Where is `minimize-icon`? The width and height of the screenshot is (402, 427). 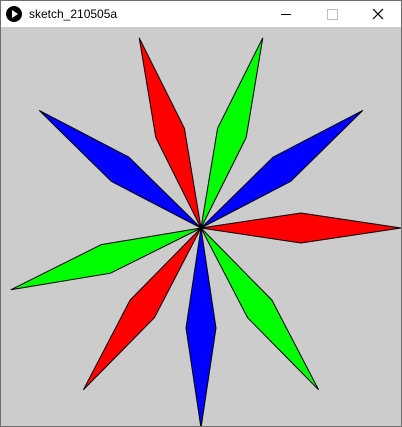
minimize-icon is located at coordinates (286, 14).